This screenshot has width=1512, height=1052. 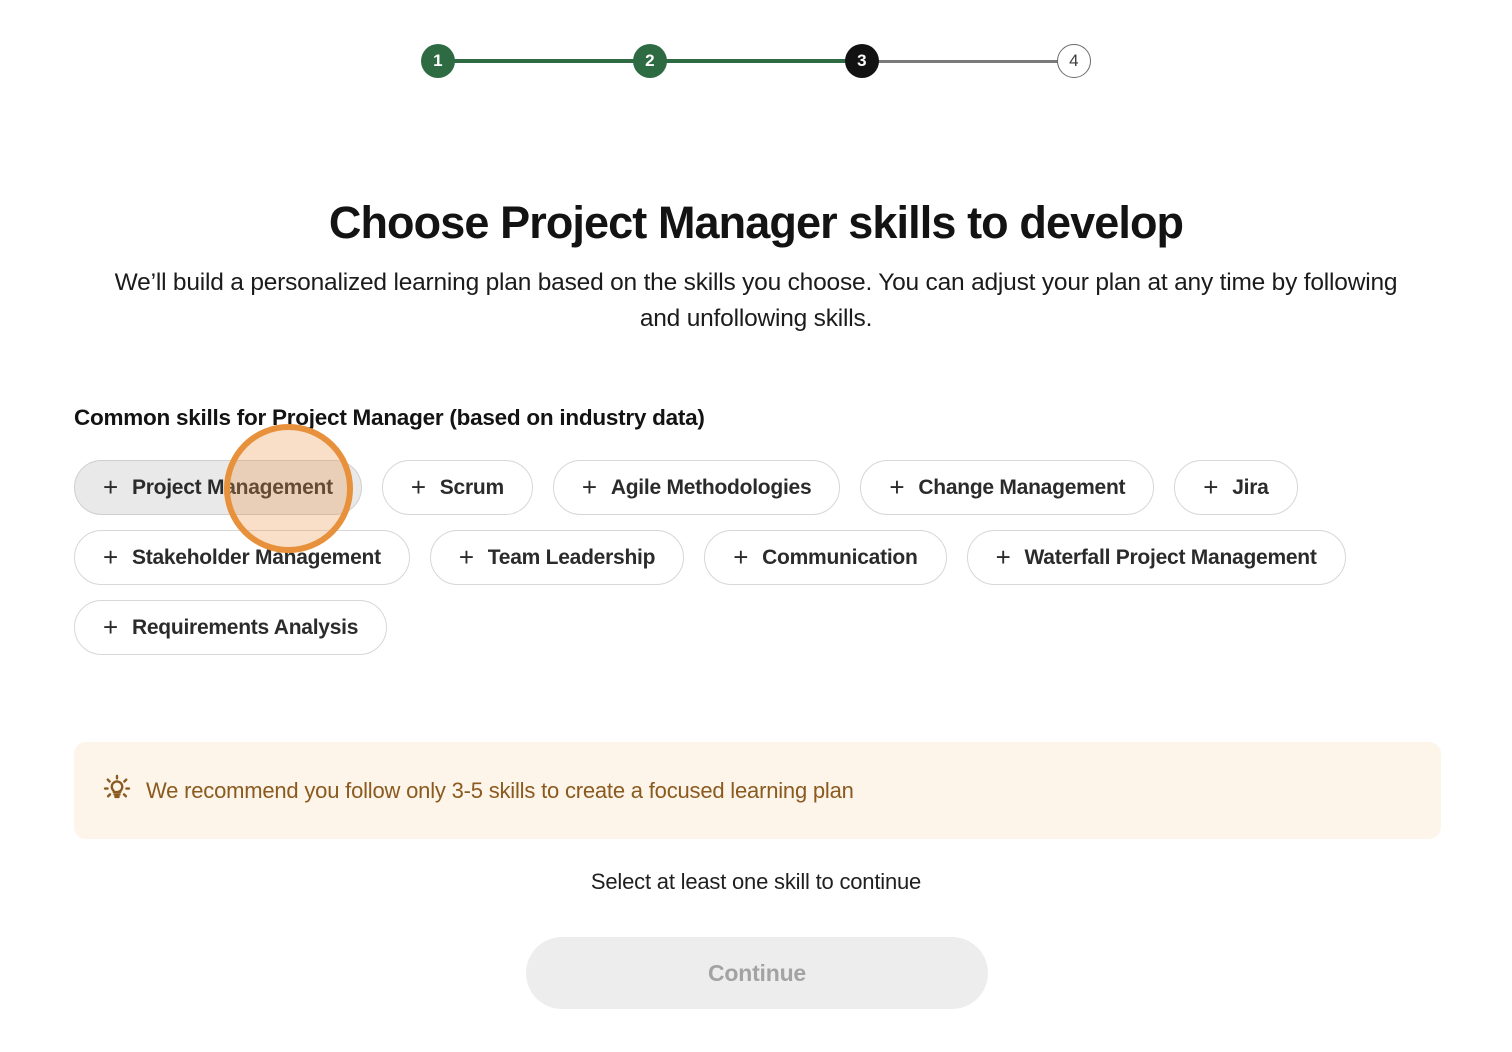 I want to click on stepper-step-1-label: 1, so click(x=438, y=60).